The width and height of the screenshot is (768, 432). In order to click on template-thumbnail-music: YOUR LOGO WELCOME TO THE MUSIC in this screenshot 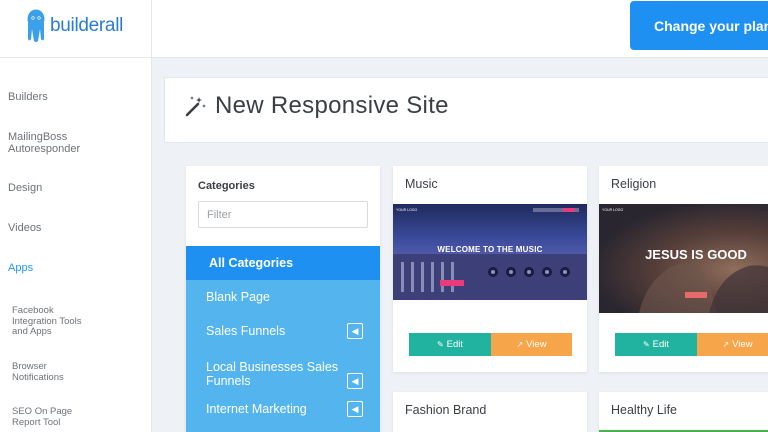, I will do `click(490, 252)`.